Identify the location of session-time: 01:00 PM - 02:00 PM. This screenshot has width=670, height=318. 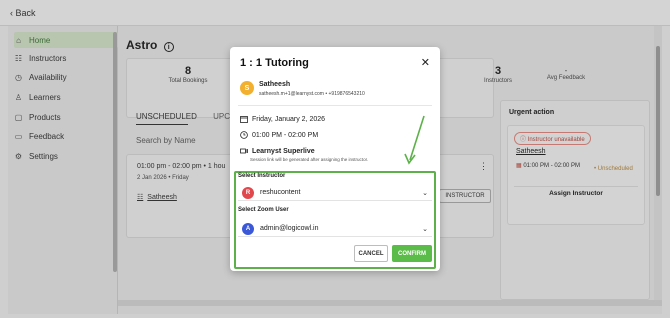
(279, 135).